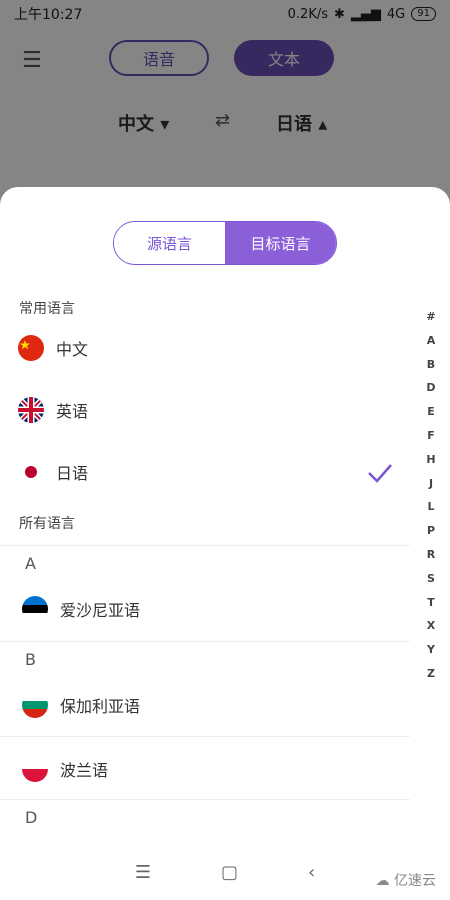 The width and height of the screenshot is (450, 900). What do you see at coordinates (31, 348) in the screenshot?
I see `china-flag-icon` at bounding box center [31, 348].